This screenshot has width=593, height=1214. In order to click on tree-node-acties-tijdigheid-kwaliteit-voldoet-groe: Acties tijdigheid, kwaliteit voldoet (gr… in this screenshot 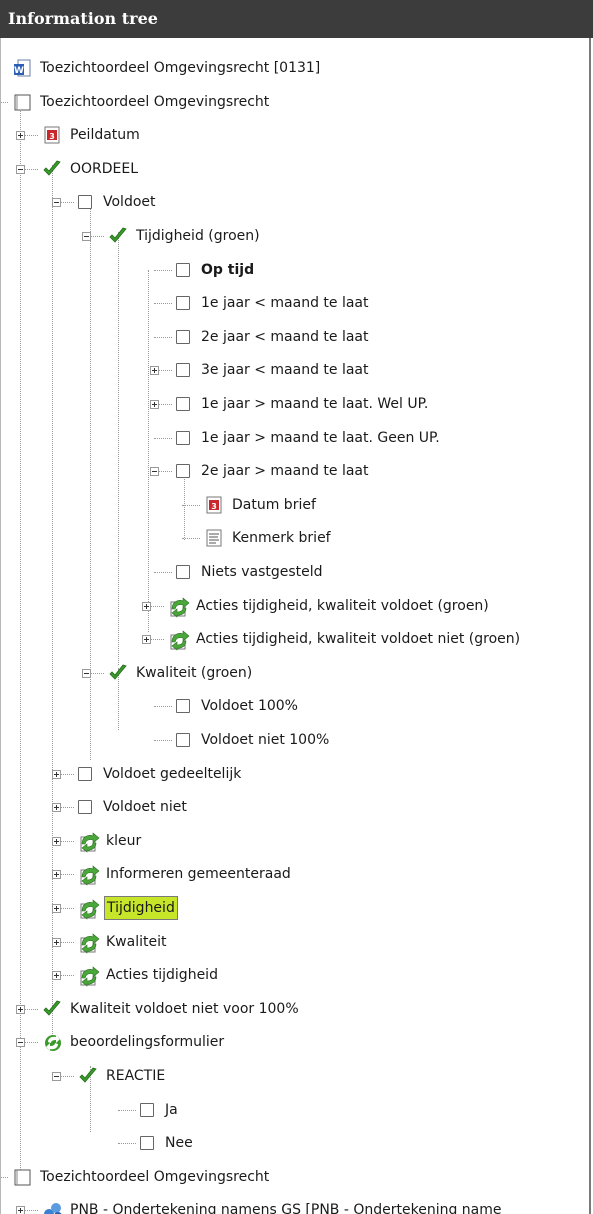, I will do `click(329, 606)`.